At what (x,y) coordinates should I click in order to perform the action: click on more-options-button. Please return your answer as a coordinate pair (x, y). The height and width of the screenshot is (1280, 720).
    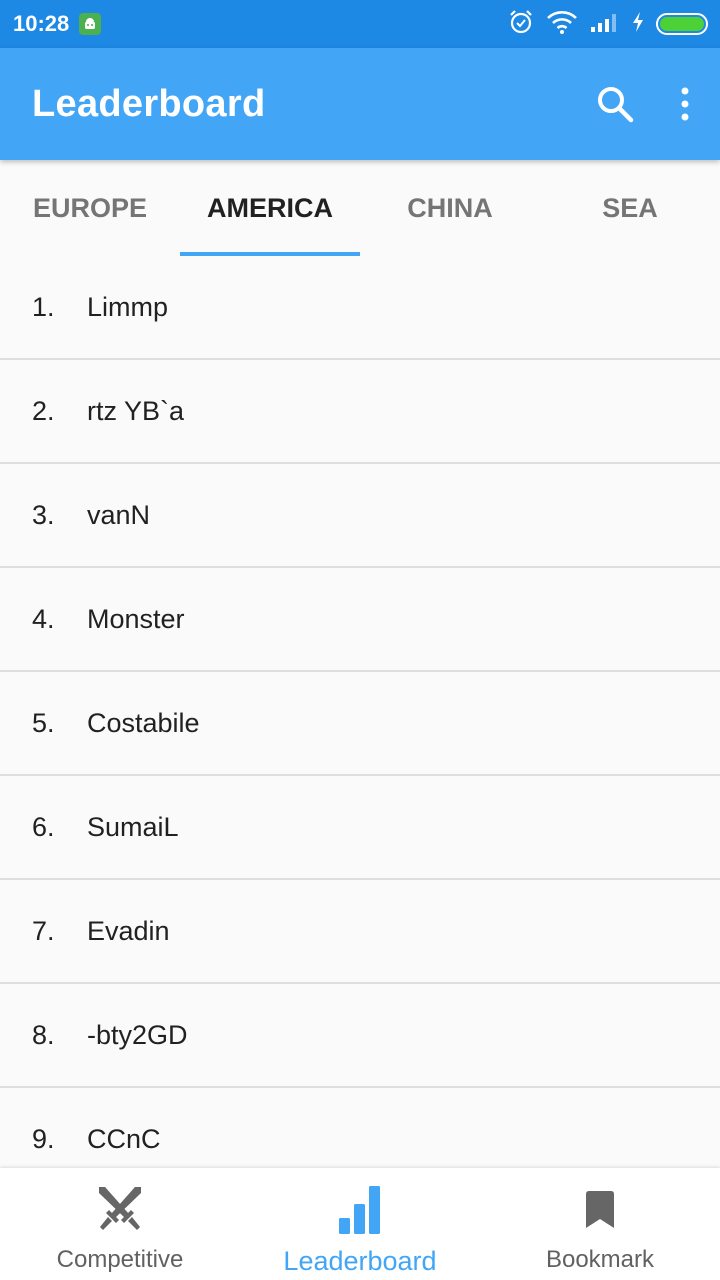
    Looking at the image, I should click on (685, 104).